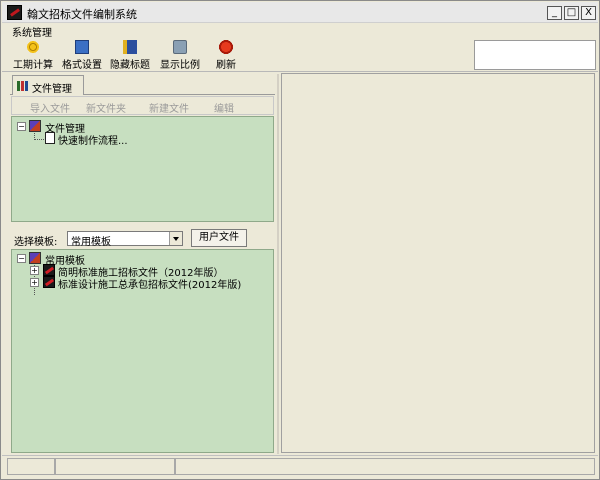 This screenshot has width=600, height=480. Describe the element at coordinates (130, 47) in the screenshot. I see `book-icon` at that location.